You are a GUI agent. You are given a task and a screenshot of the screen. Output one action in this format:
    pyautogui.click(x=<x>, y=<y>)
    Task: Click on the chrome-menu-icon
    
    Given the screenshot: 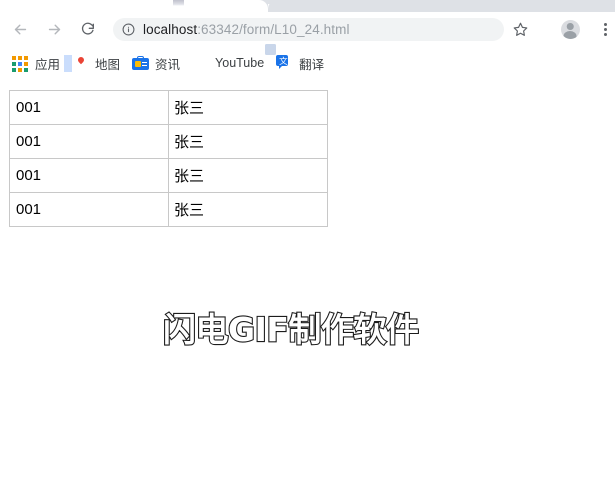 What is the action you would take?
    pyautogui.click(x=605, y=29)
    